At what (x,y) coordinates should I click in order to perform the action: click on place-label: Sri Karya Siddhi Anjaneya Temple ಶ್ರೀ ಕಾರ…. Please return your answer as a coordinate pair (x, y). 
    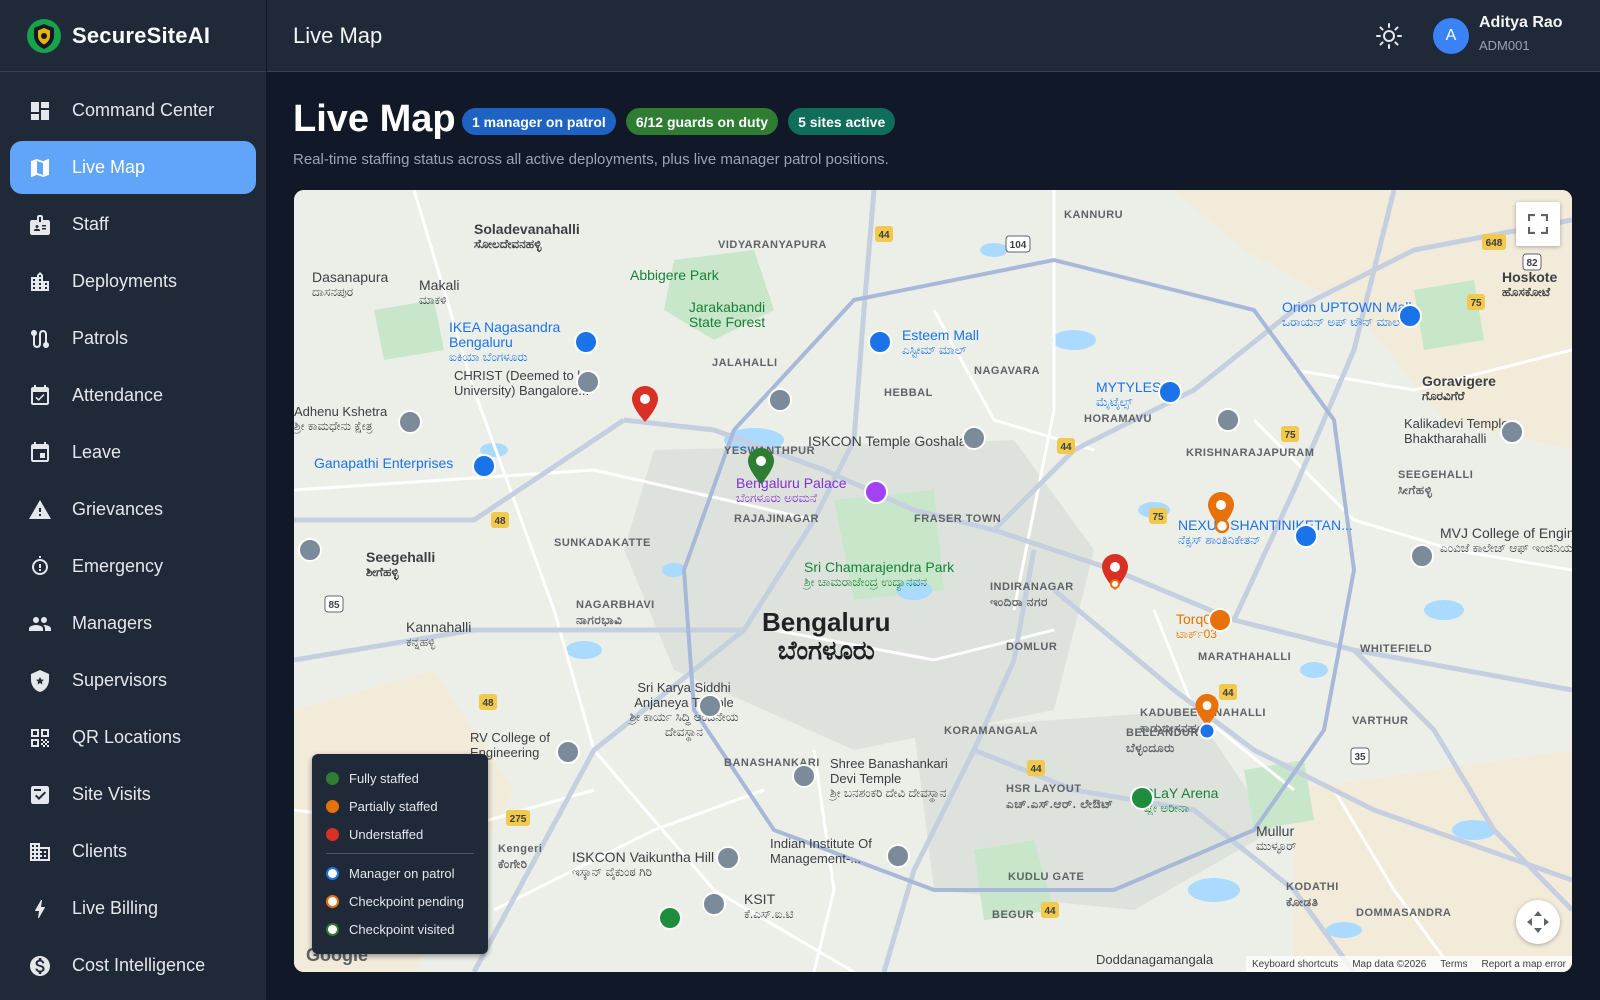
    Looking at the image, I should click on (684, 710).